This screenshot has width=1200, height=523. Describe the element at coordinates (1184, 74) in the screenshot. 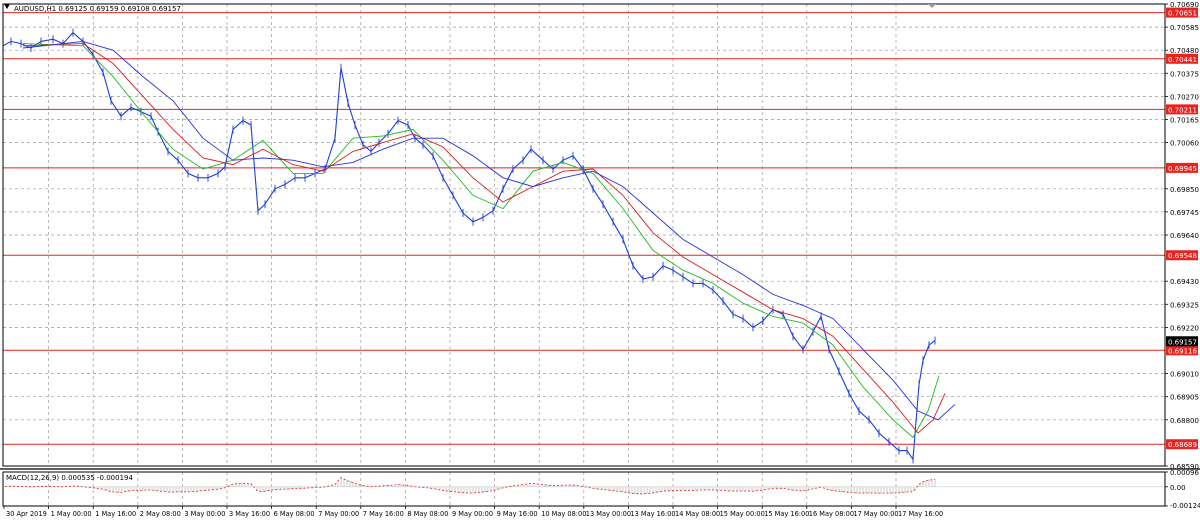

I see `y-tick-label: 0.70375` at that location.